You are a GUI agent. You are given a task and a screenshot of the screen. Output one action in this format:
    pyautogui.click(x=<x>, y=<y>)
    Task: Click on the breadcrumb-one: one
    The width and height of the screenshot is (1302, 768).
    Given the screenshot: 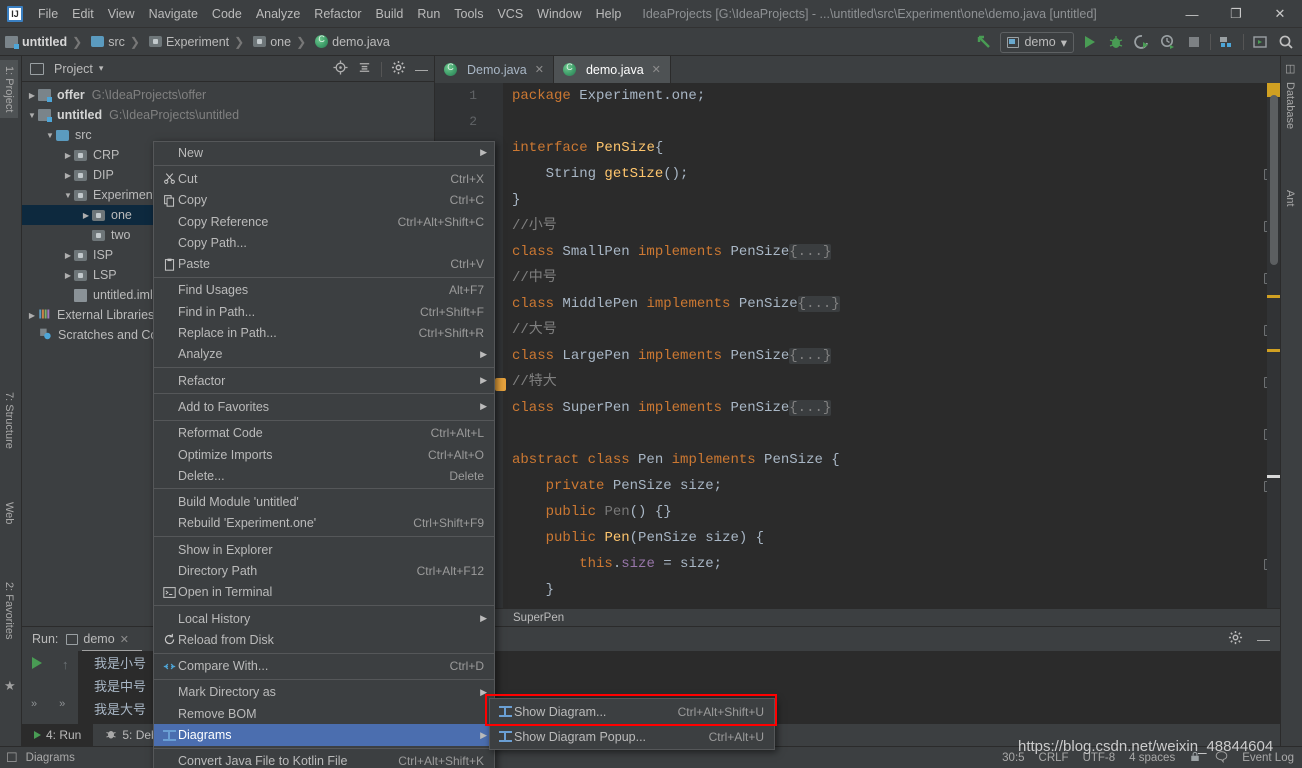 What is the action you would take?
    pyautogui.click(x=270, y=42)
    